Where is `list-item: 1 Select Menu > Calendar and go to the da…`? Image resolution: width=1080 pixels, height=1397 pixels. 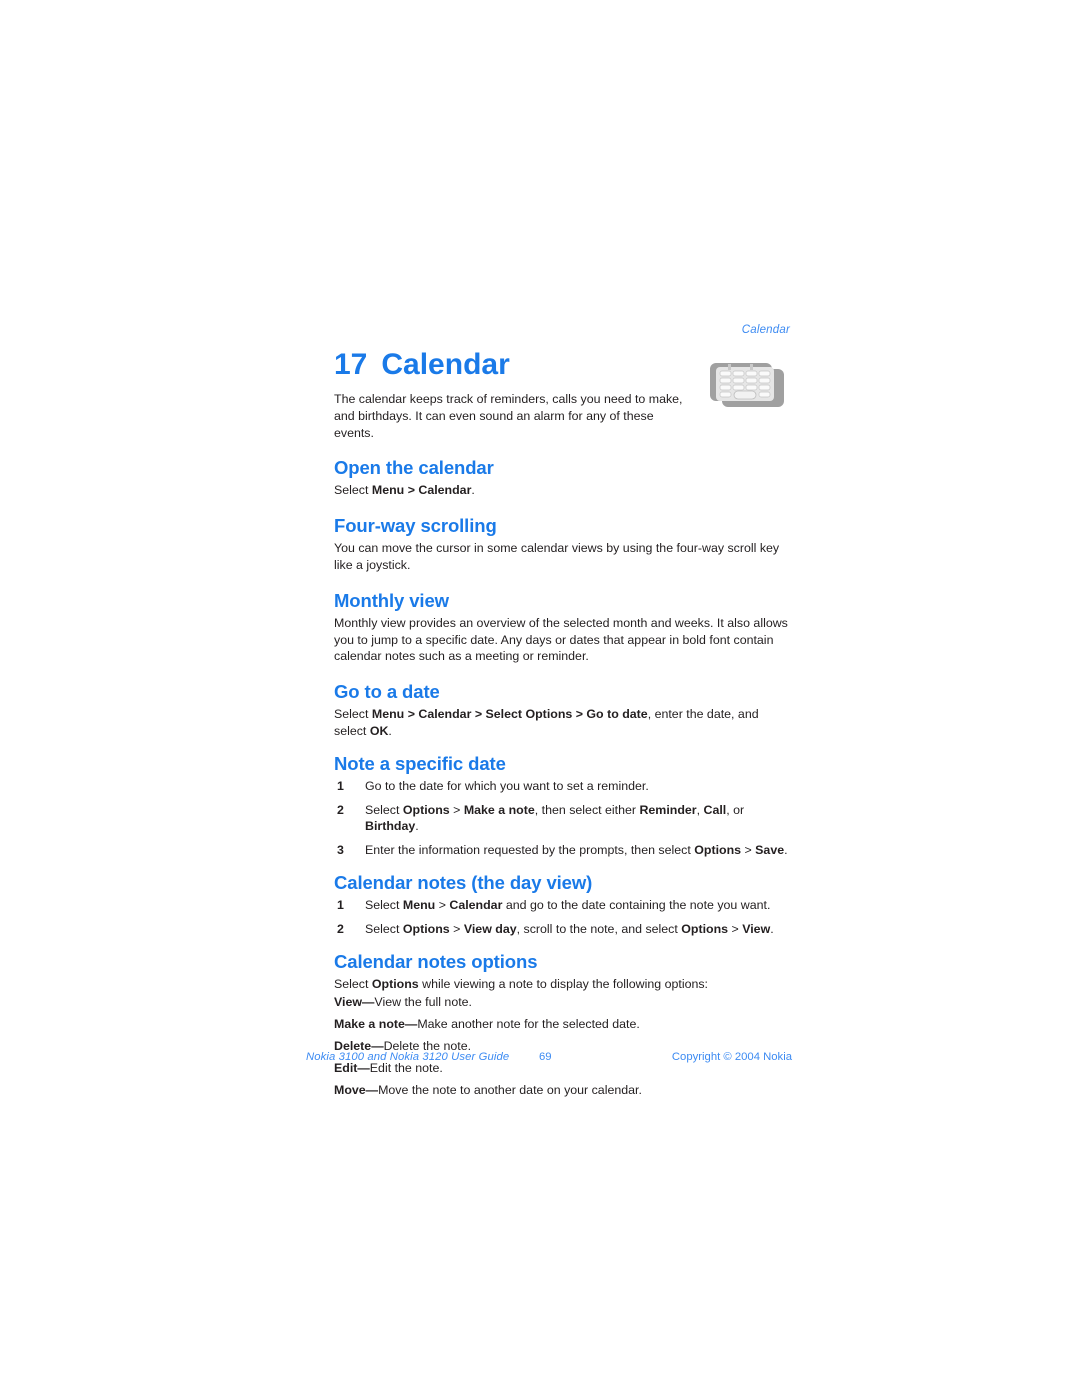
list-item: 1 Select Menu > Calendar and go to the da… is located at coordinates (564, 905).